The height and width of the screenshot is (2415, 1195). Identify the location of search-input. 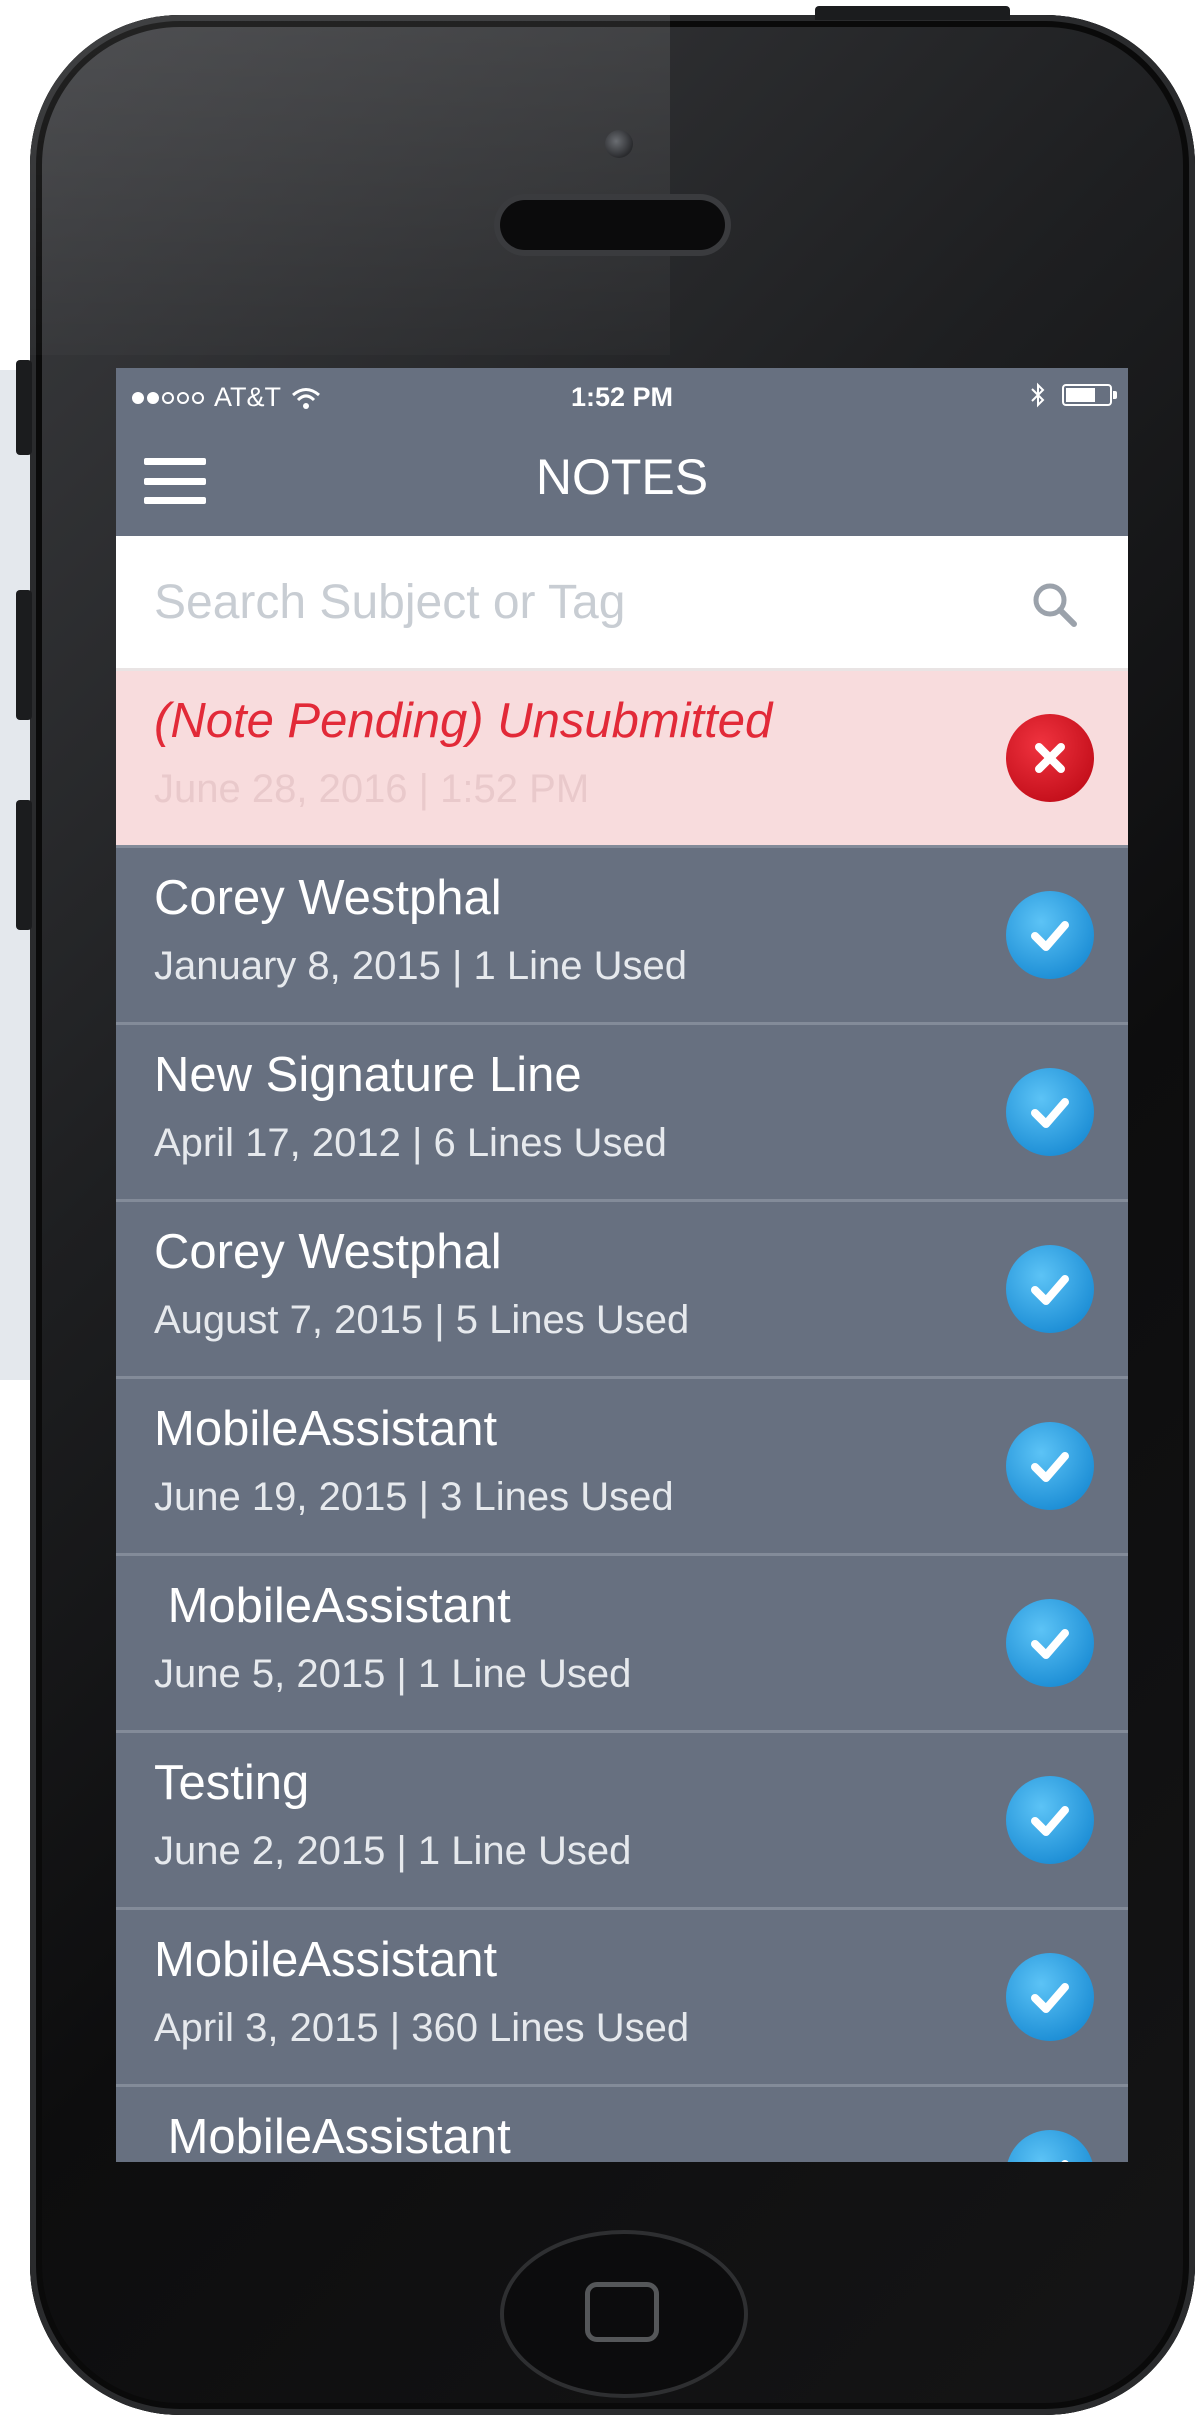
(574, 602).